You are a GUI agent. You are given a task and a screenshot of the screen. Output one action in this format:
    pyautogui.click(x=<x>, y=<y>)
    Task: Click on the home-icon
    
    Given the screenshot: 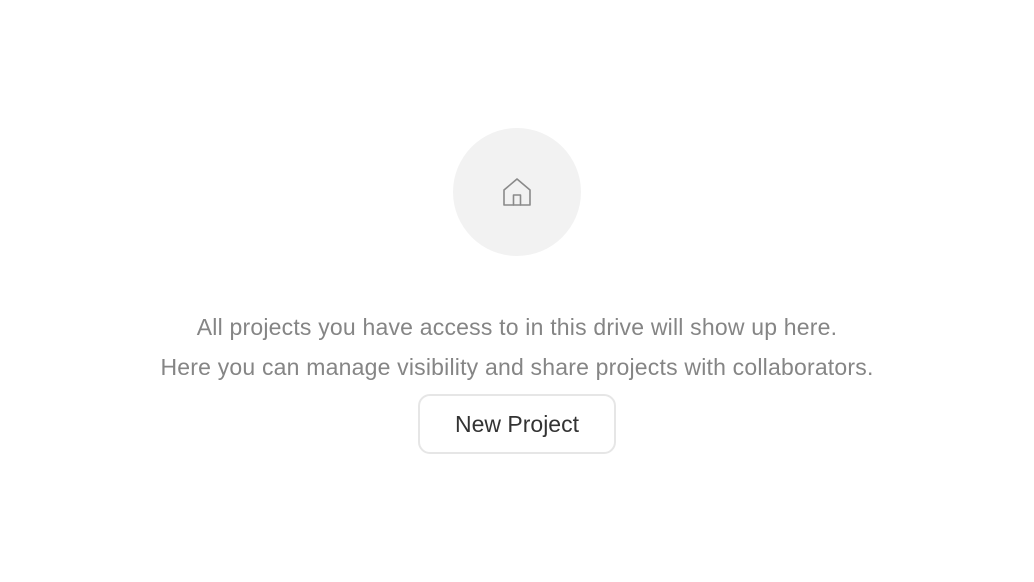 What is the action you would take?
    pyautogui.click(x=517, y=192)
    